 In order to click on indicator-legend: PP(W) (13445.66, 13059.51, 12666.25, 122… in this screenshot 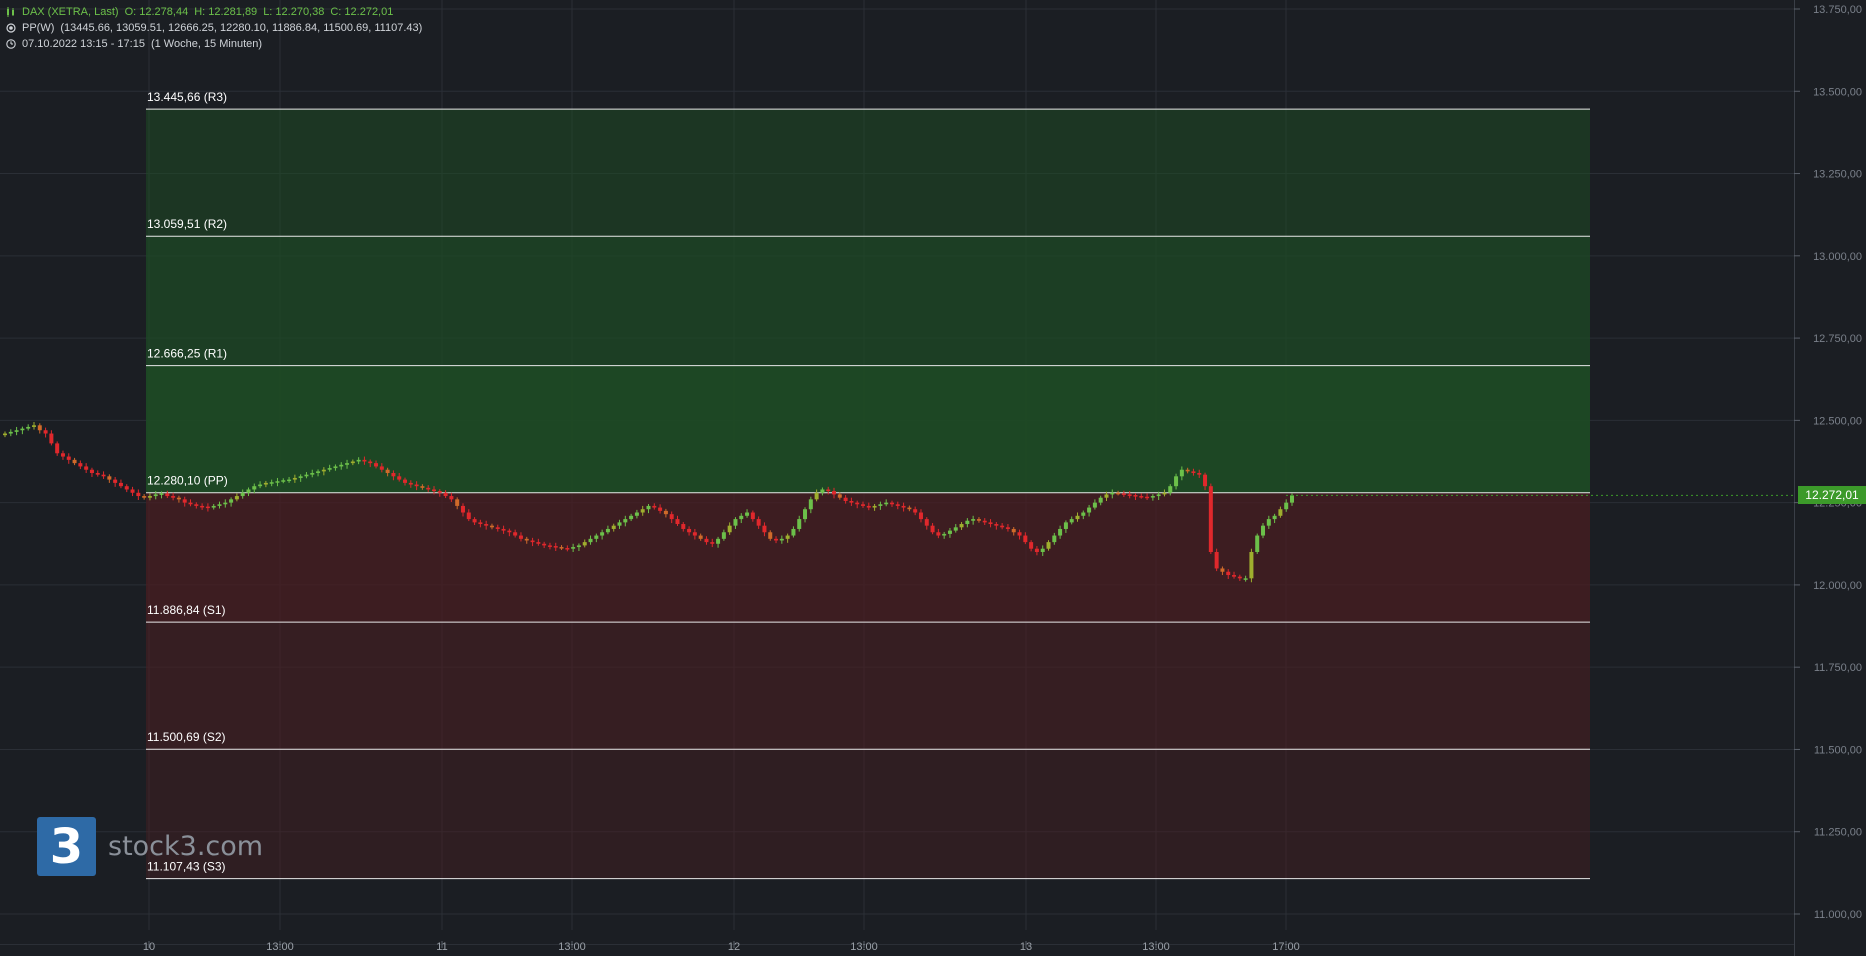, I will do `click(214, 28)`.